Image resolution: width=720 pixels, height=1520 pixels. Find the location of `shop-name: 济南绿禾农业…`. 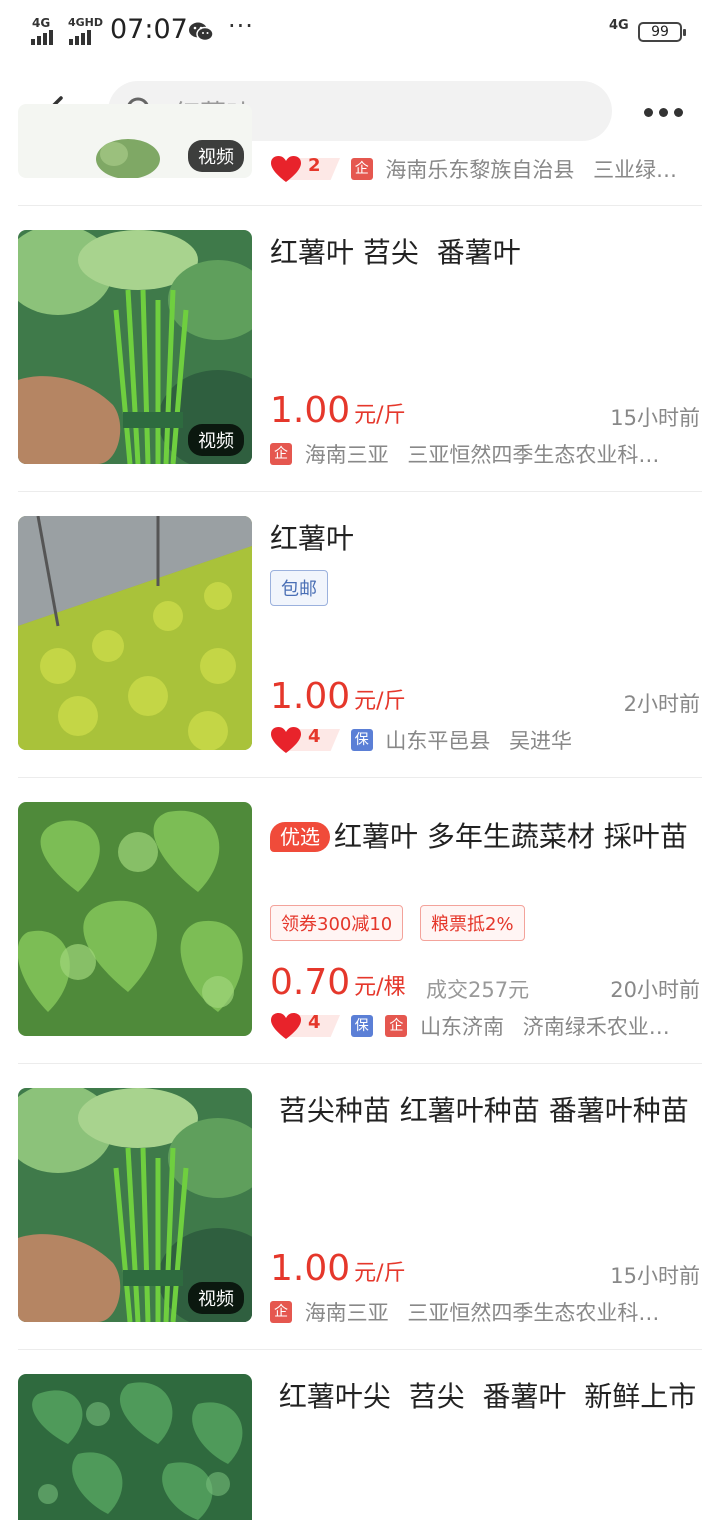

shop-name: 济南绿禾农业… is located at coordinates (596, 1027).